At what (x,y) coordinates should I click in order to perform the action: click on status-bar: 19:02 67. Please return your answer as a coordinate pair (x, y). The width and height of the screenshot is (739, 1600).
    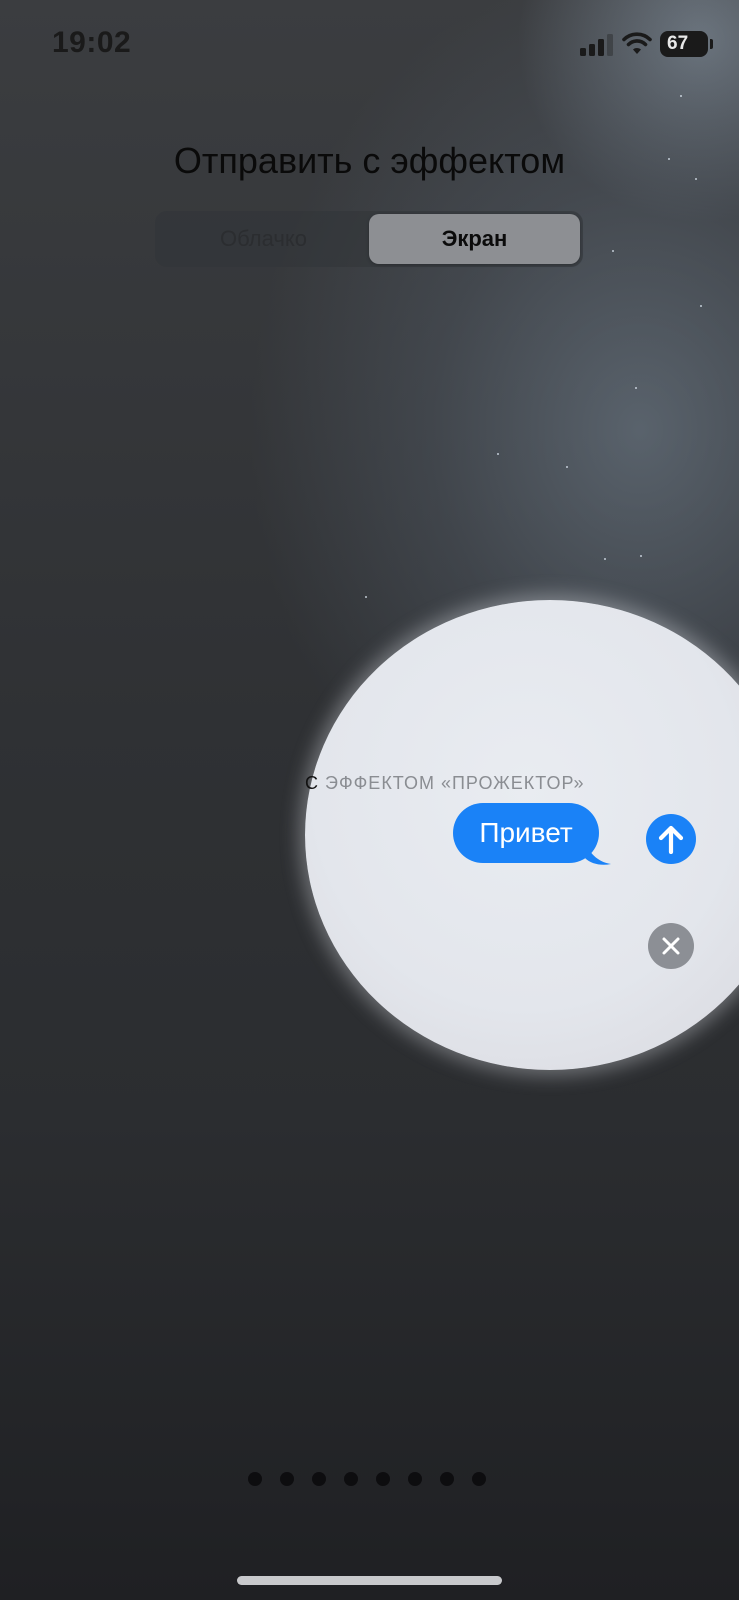
    Looking at the image, I should click on (369, 45).